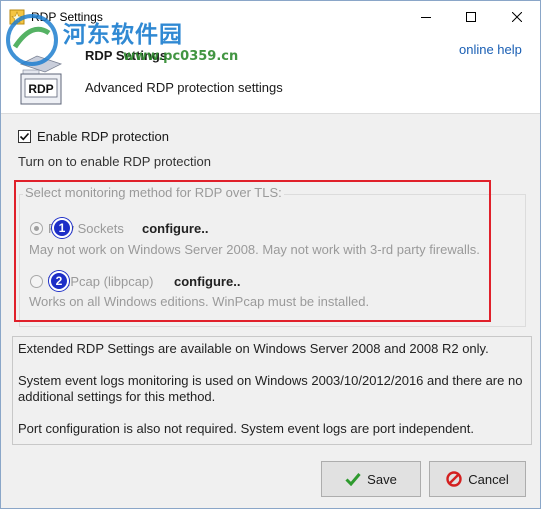  What do you see at coordinates (270, 16) in the screenshot?
I see `title-bar: RDP Settings` at bounding box center [270, 16].